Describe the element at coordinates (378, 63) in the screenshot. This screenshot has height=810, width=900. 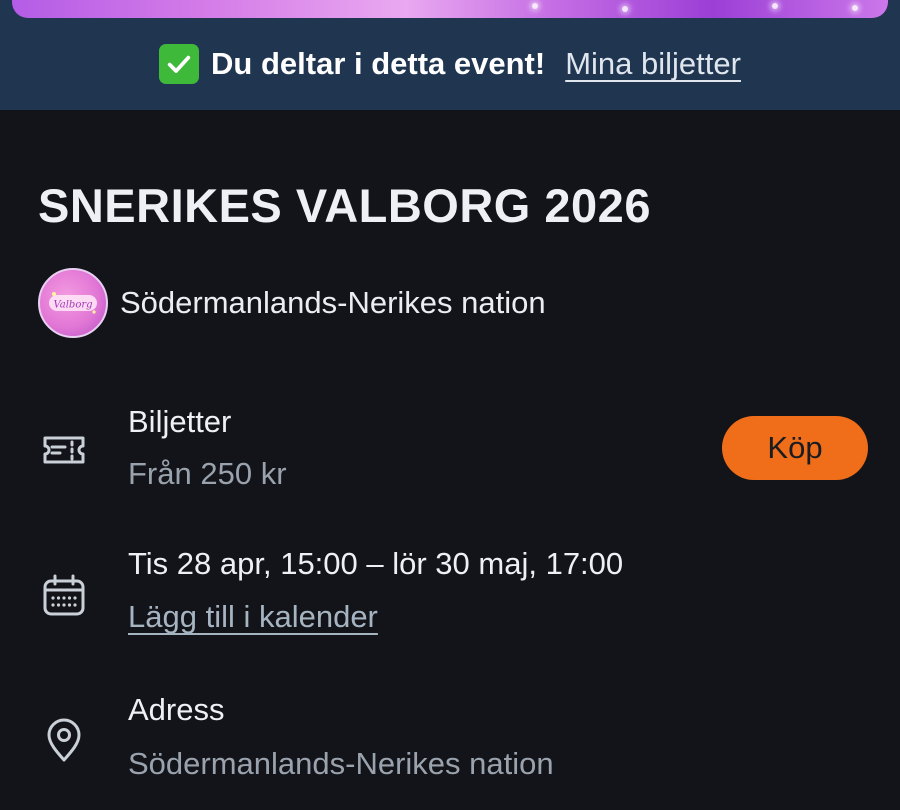
I see `participation-text: Du deltar i detta event!` at that location.